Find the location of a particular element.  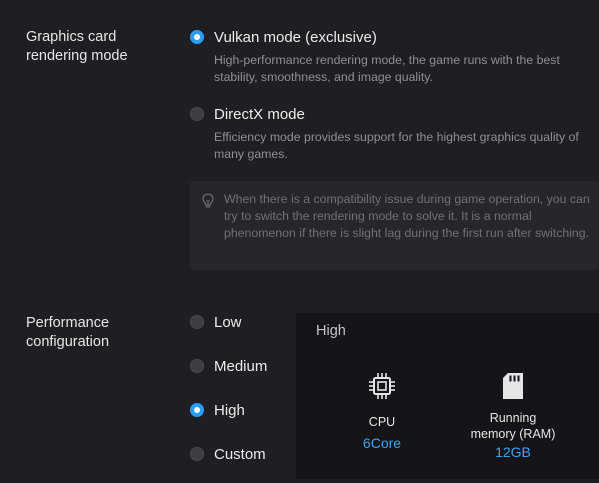

ram-spec: Running memory (RAM) 12GB is located at coordinates (513, 416).